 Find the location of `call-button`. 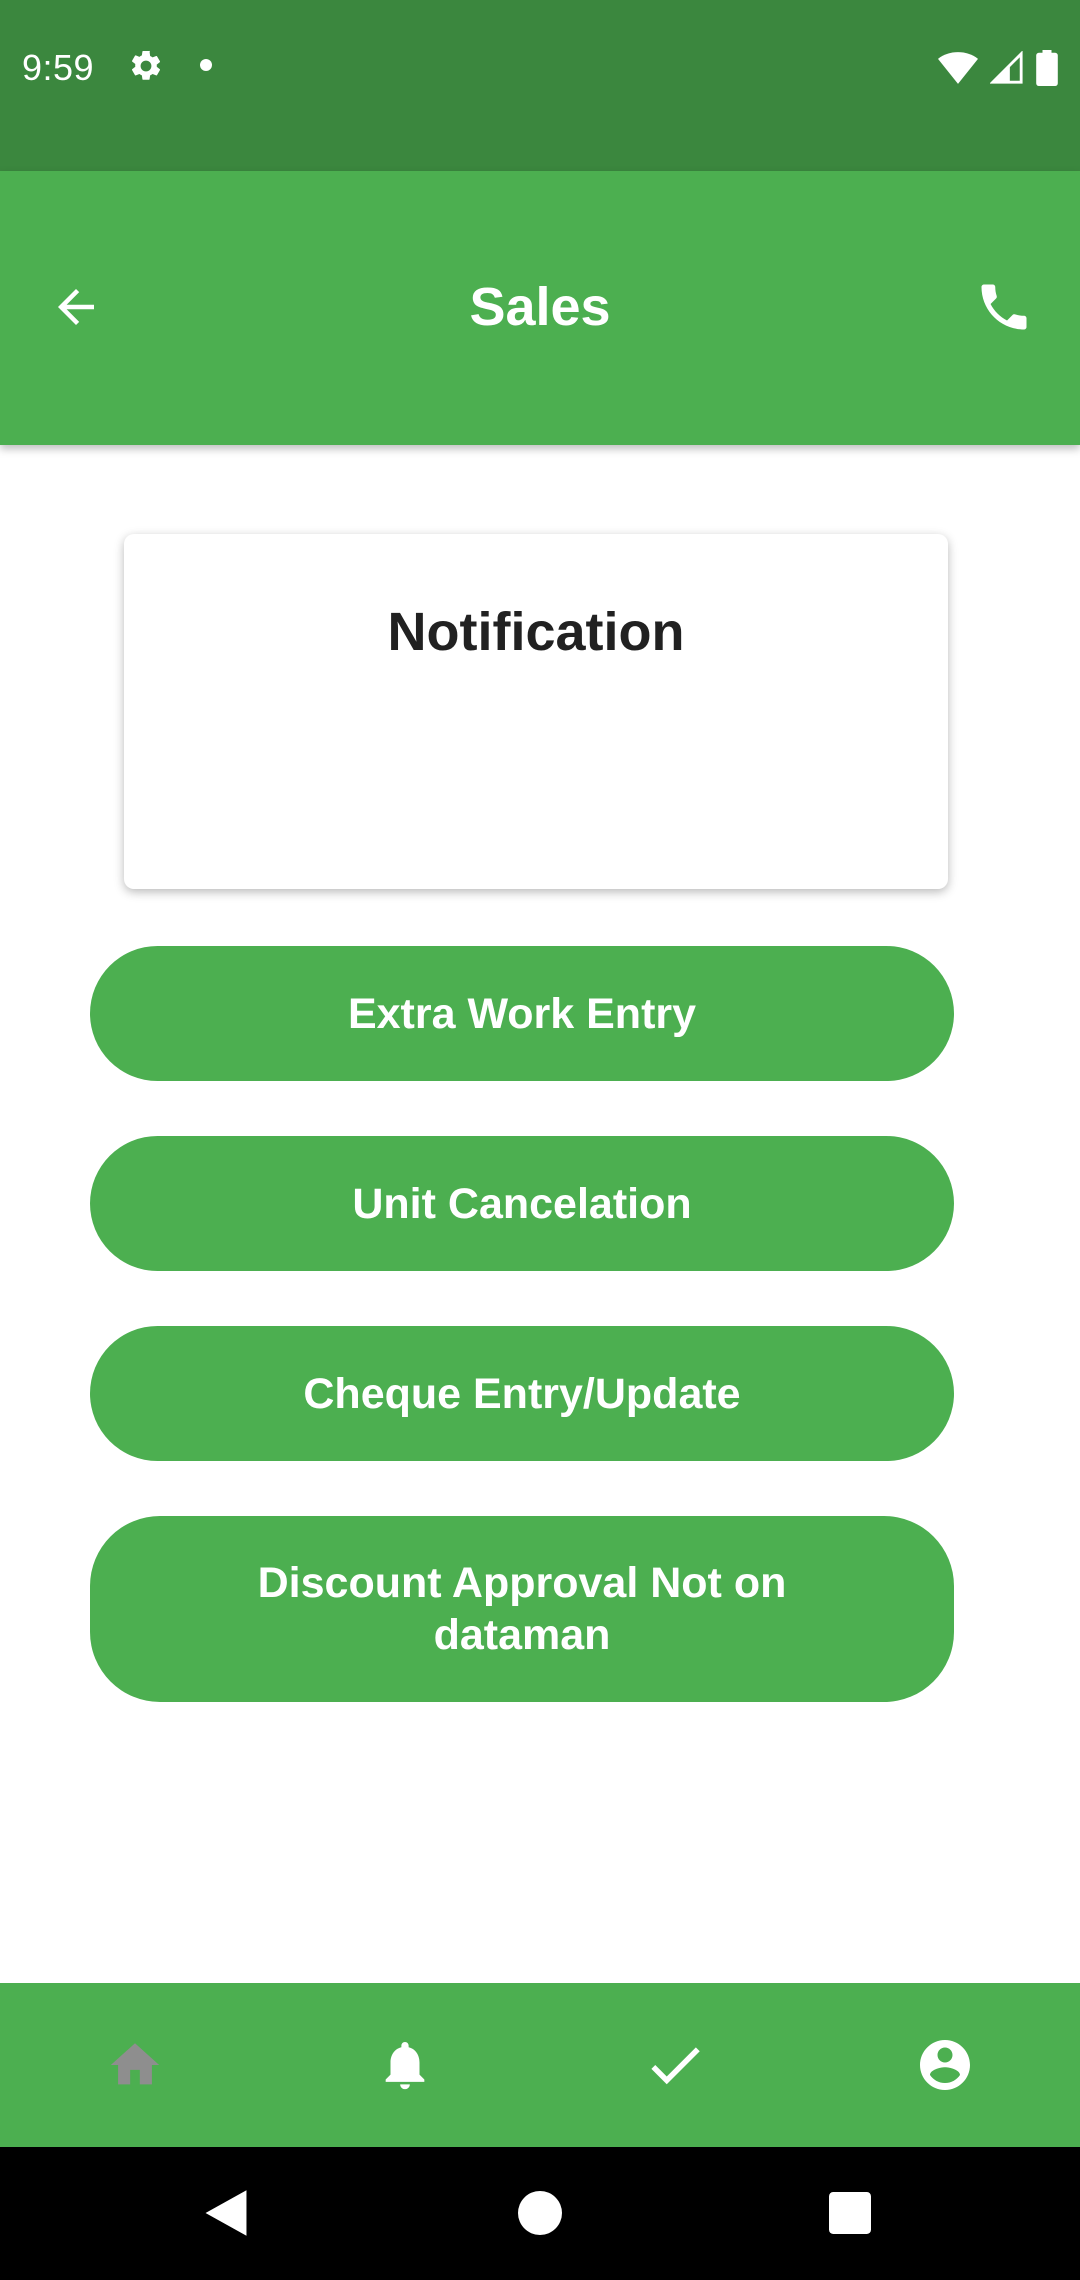

call-button is located at coordinates (1004, 307).